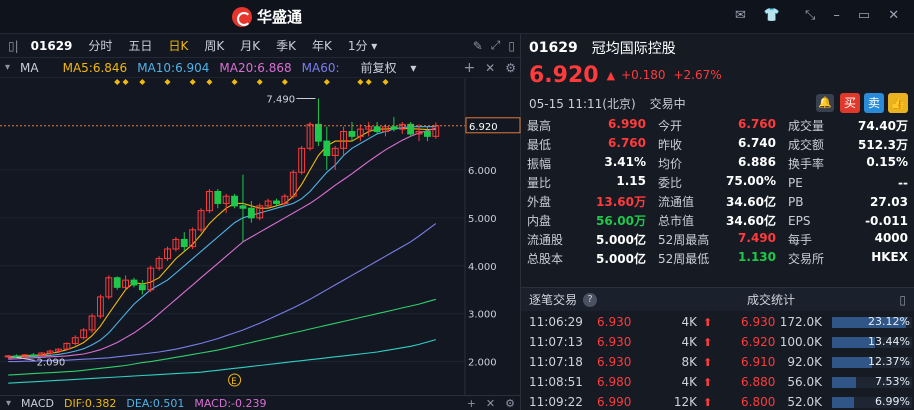  Describe the element at coordinates (173, 67) in the screenshot. I see `ma10-value: MA10:6.904` at that location.